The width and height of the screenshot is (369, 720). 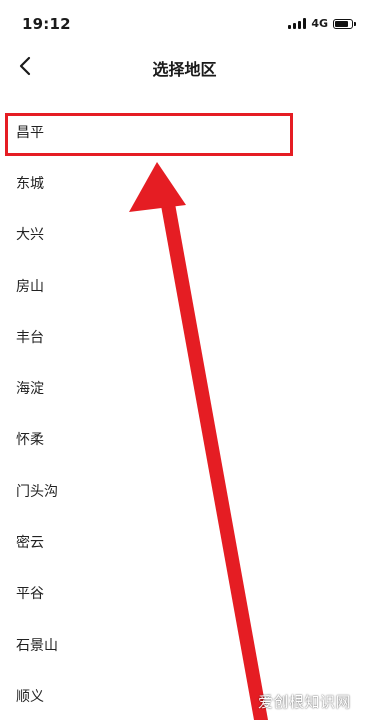 What do you see at coordinates (184, 387) in the screenshot?
I see `region-item-haidian: 海淀` at bounding box center [184, 387].